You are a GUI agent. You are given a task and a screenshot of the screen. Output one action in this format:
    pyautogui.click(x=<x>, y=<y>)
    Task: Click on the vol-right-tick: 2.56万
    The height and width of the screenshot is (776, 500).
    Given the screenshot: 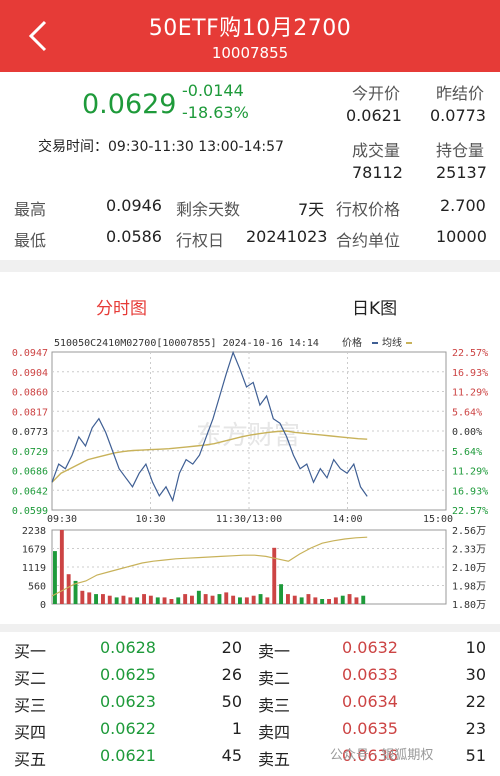 What is the action you would take?
    pyautogui.click(x=469, y=531)
    